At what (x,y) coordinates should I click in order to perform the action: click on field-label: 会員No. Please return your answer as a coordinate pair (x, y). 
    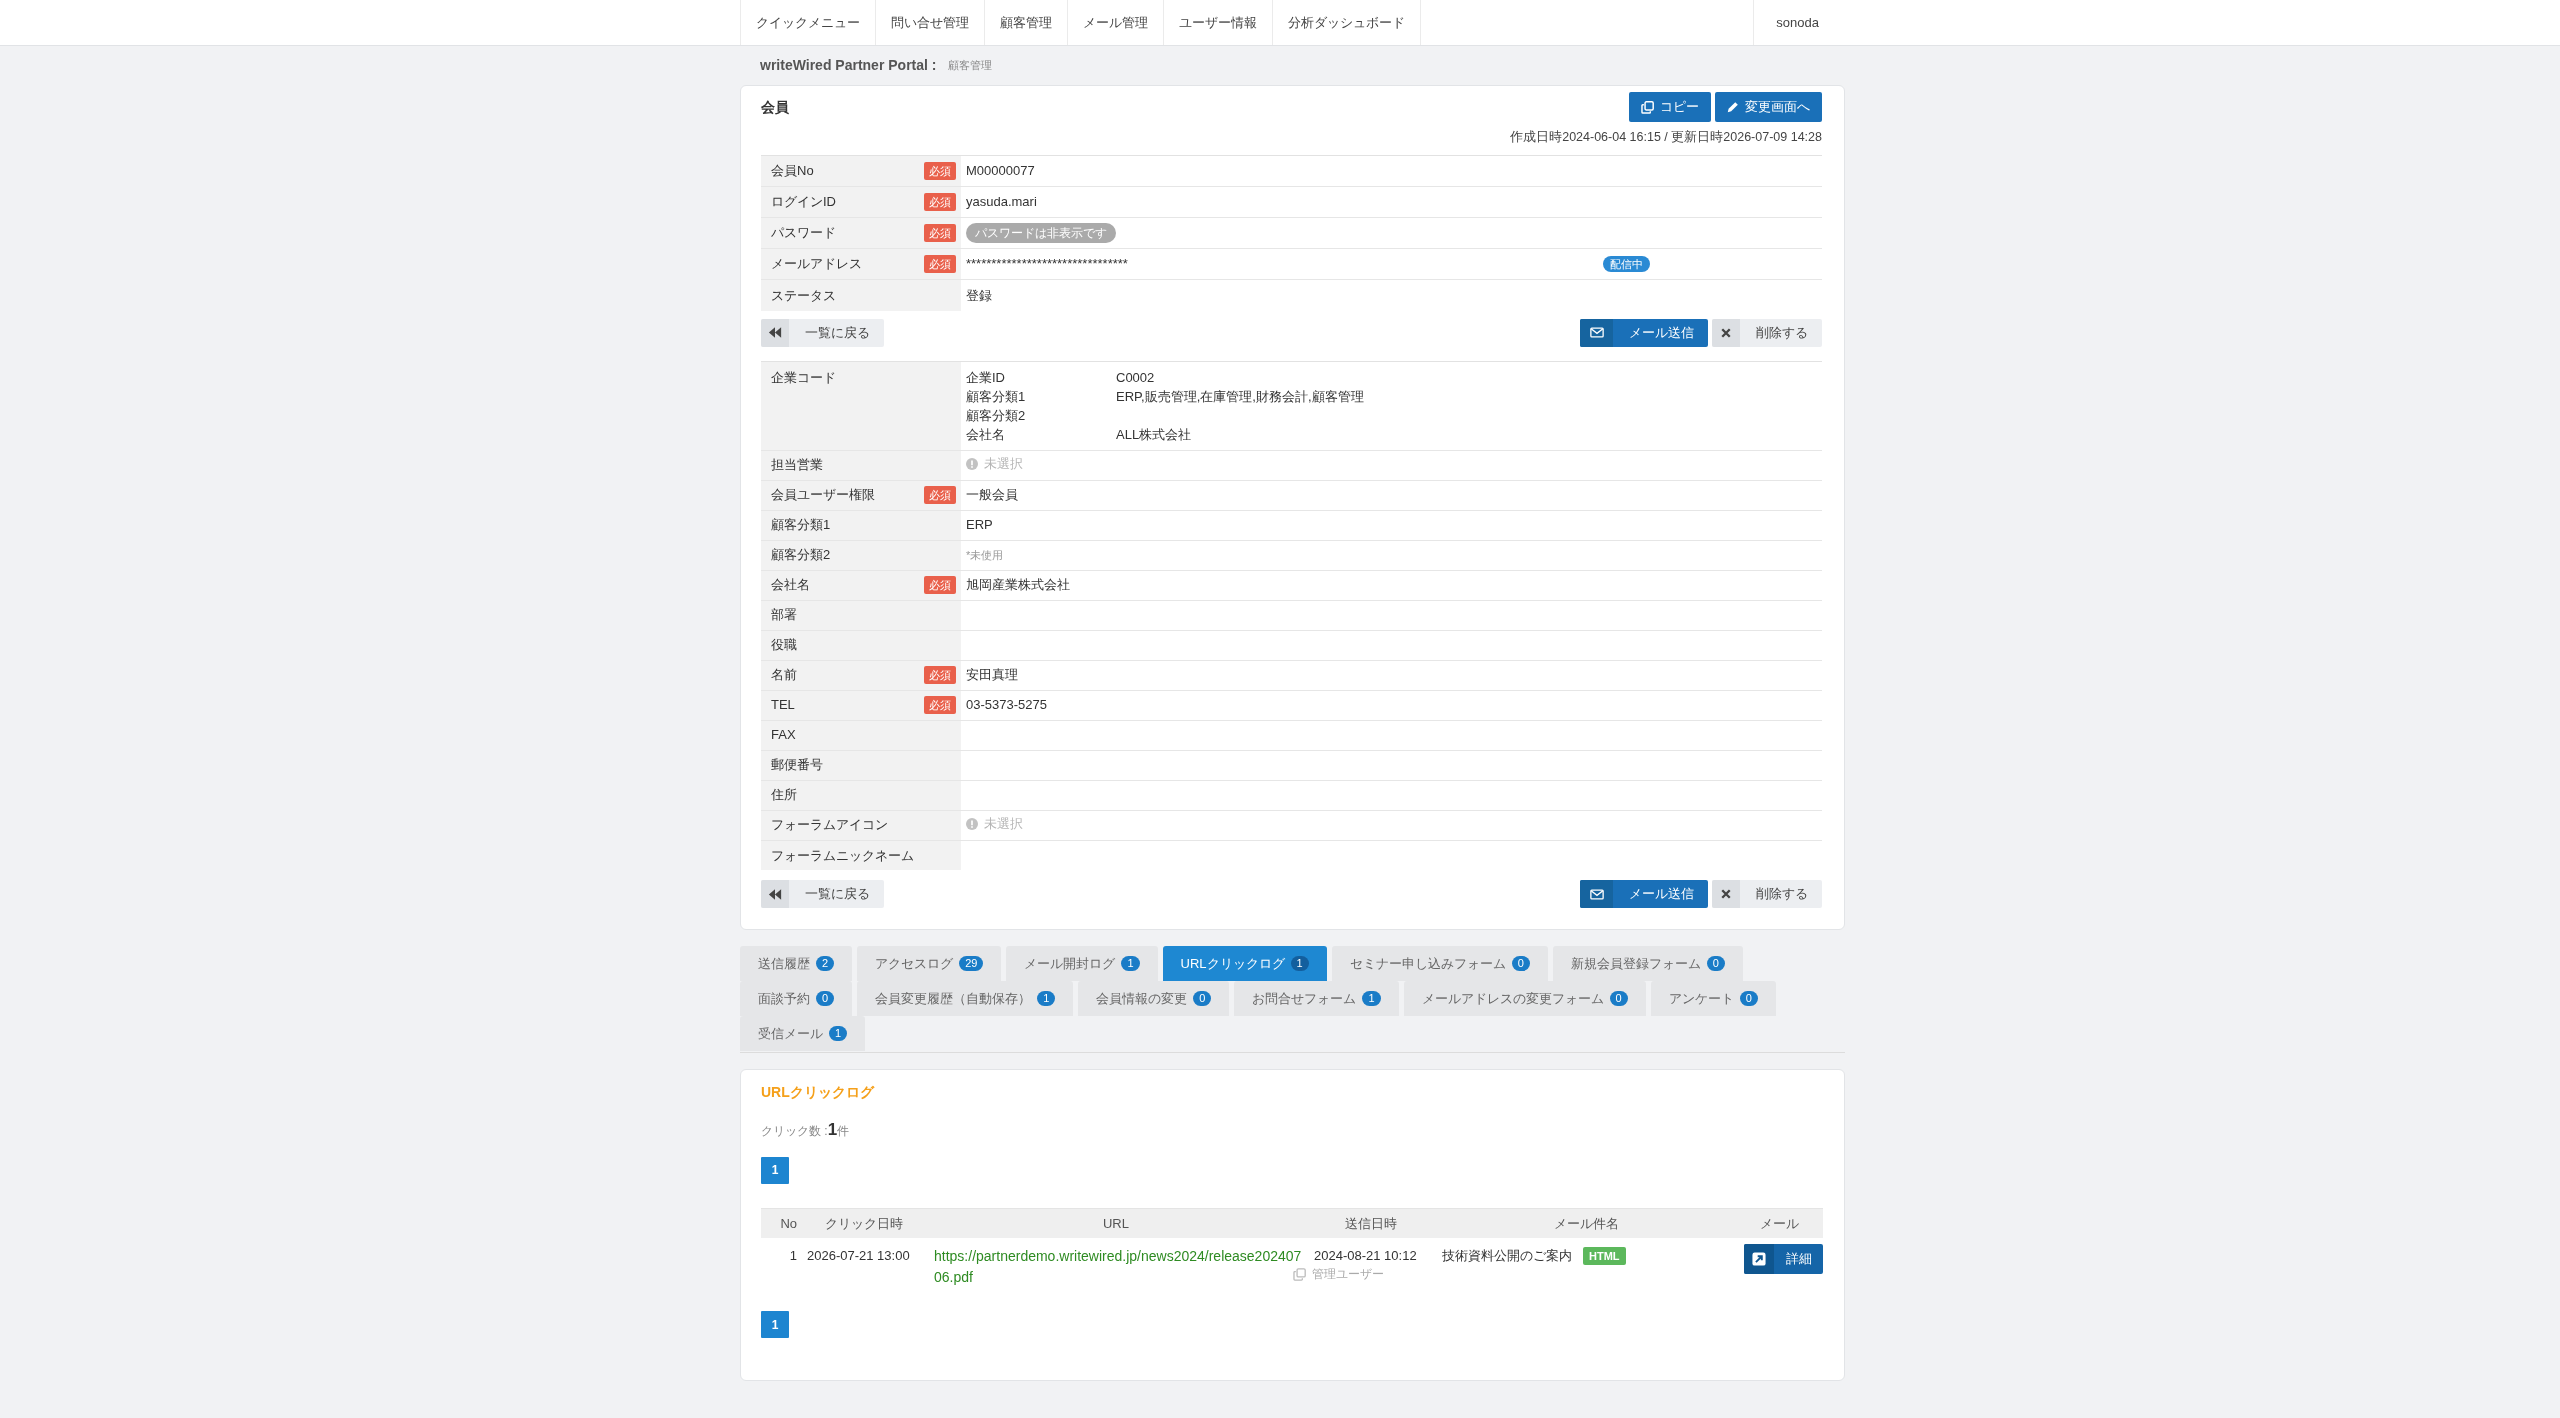
    Looking at the image, I should click on (792, 171).